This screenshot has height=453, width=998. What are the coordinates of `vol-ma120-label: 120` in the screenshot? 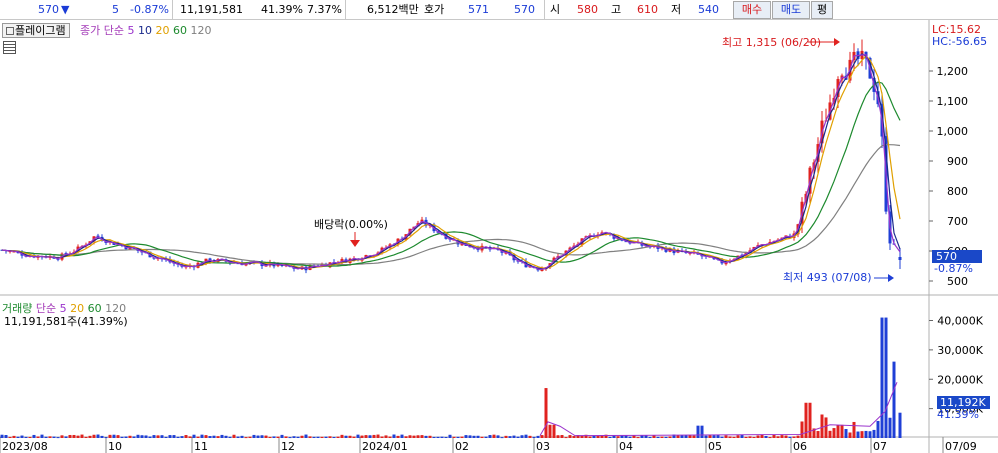 It's located at (116, 308).